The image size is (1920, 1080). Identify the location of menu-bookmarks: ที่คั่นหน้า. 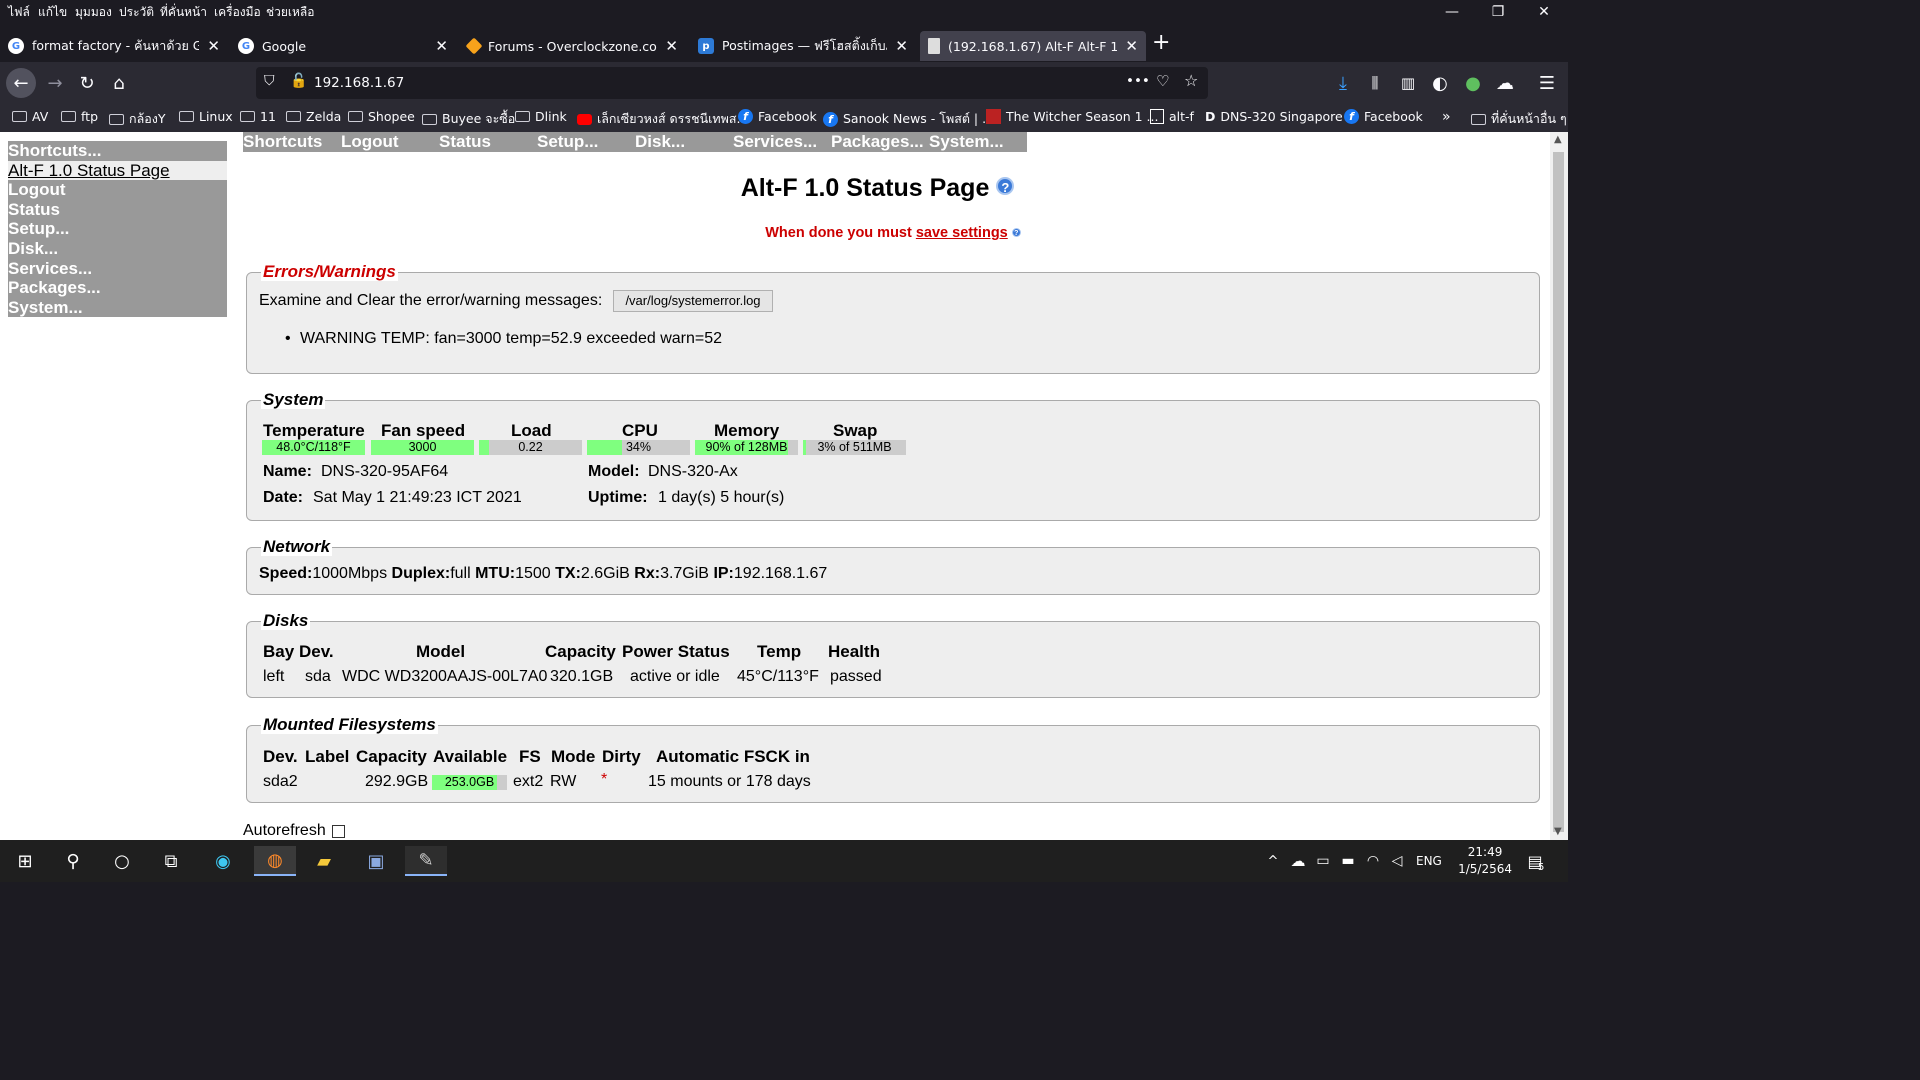
(183, 12).